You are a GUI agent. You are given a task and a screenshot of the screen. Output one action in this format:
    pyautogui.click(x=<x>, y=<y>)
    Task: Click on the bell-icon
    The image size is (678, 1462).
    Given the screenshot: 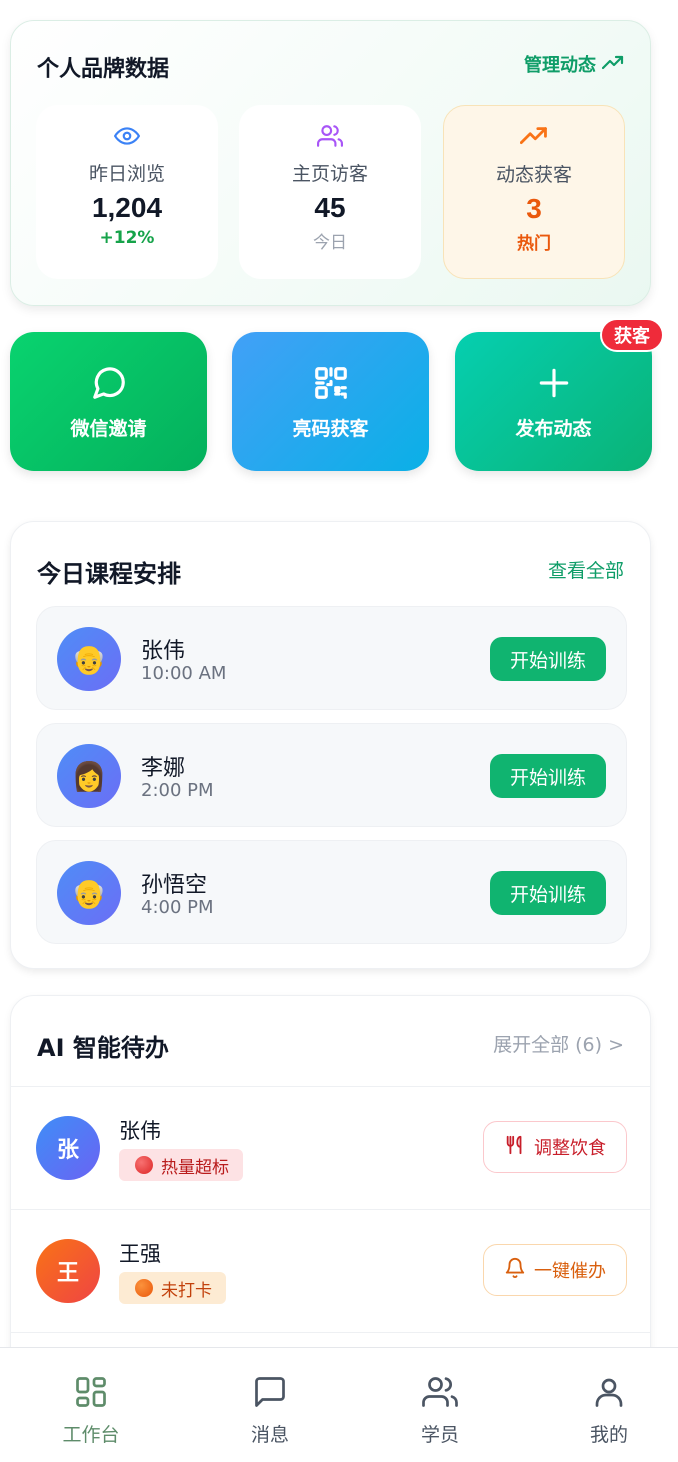 What is the action you would take?
    pyautogui.click(x=515, y=1270)
    